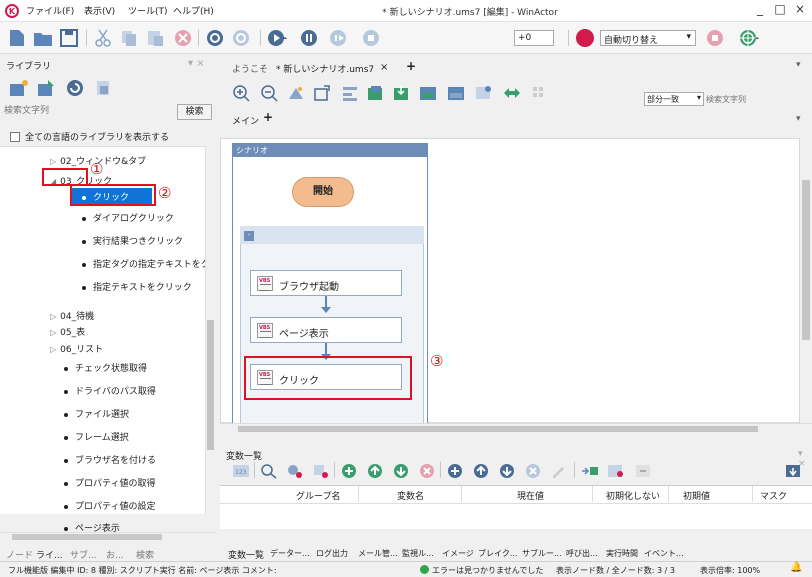 This screenshot has height=577, width=812. Describe the element at coordinates (269, 471) in the screenshot. I see `search-variable-icon` at that location.